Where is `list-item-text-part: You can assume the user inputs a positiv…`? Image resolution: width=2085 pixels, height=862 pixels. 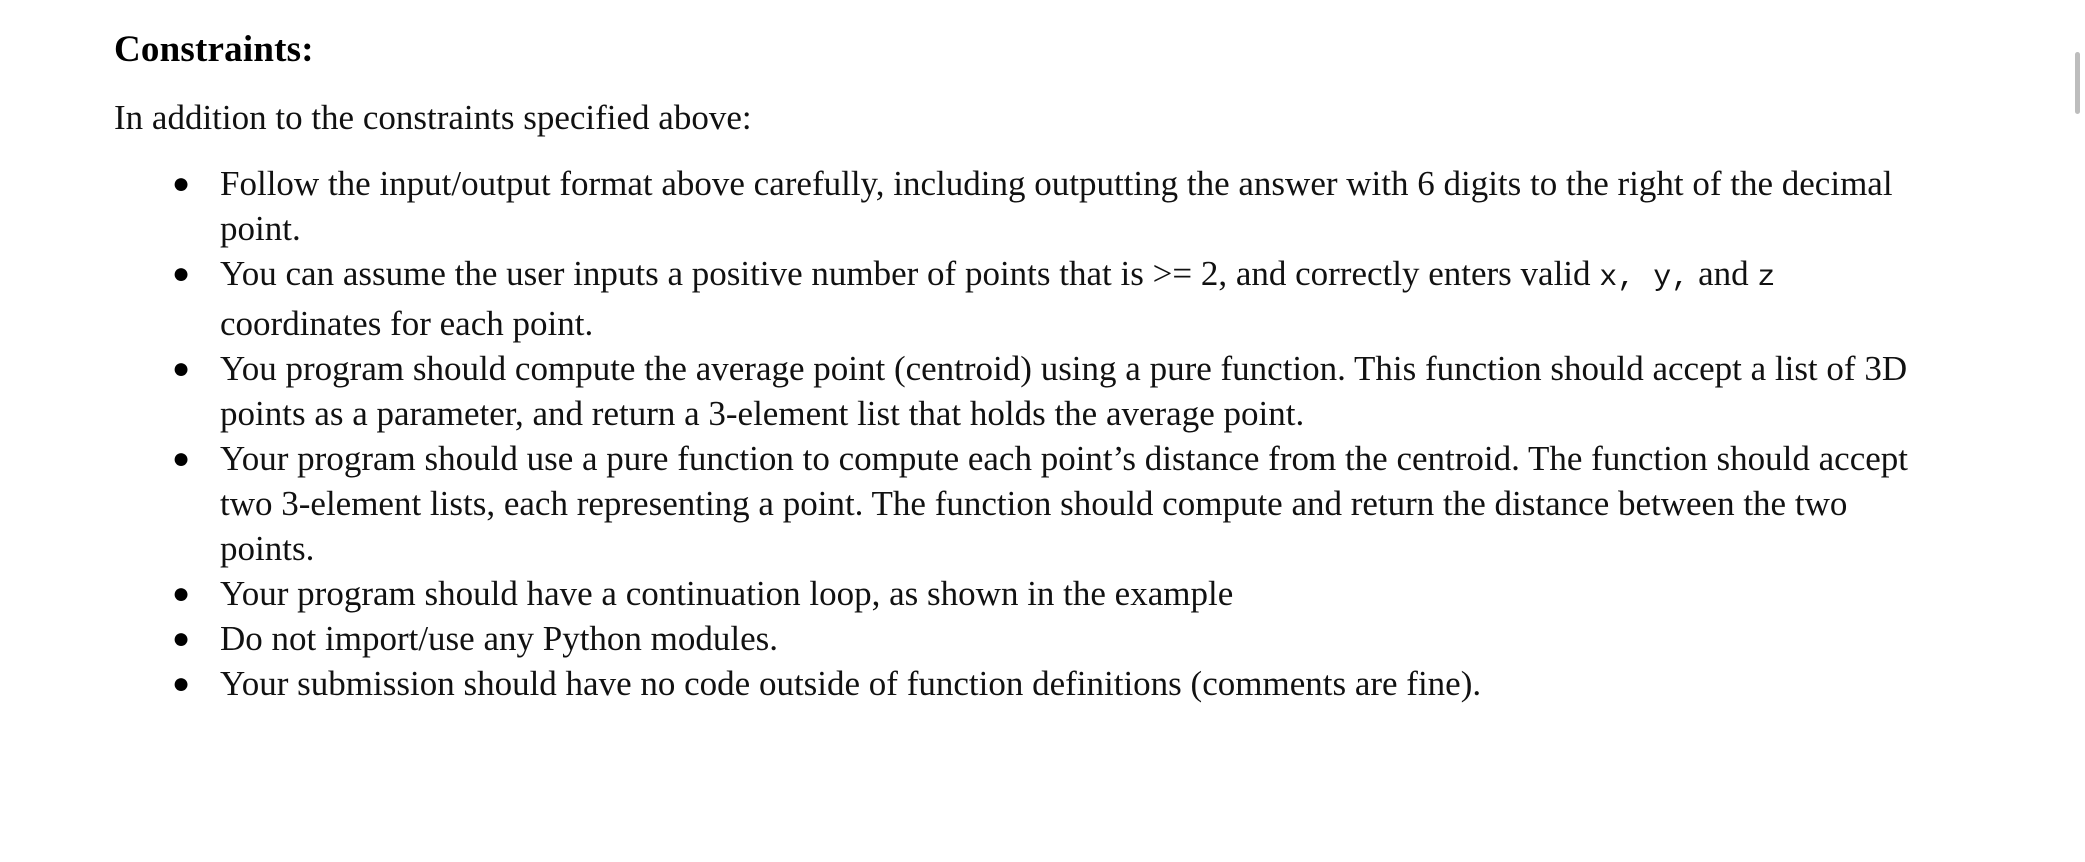 list-item-text-part: You can assume the user inputs a positiv… is located at coordinates (910, 273).